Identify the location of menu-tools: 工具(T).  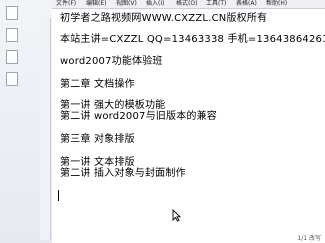
(216, 4).